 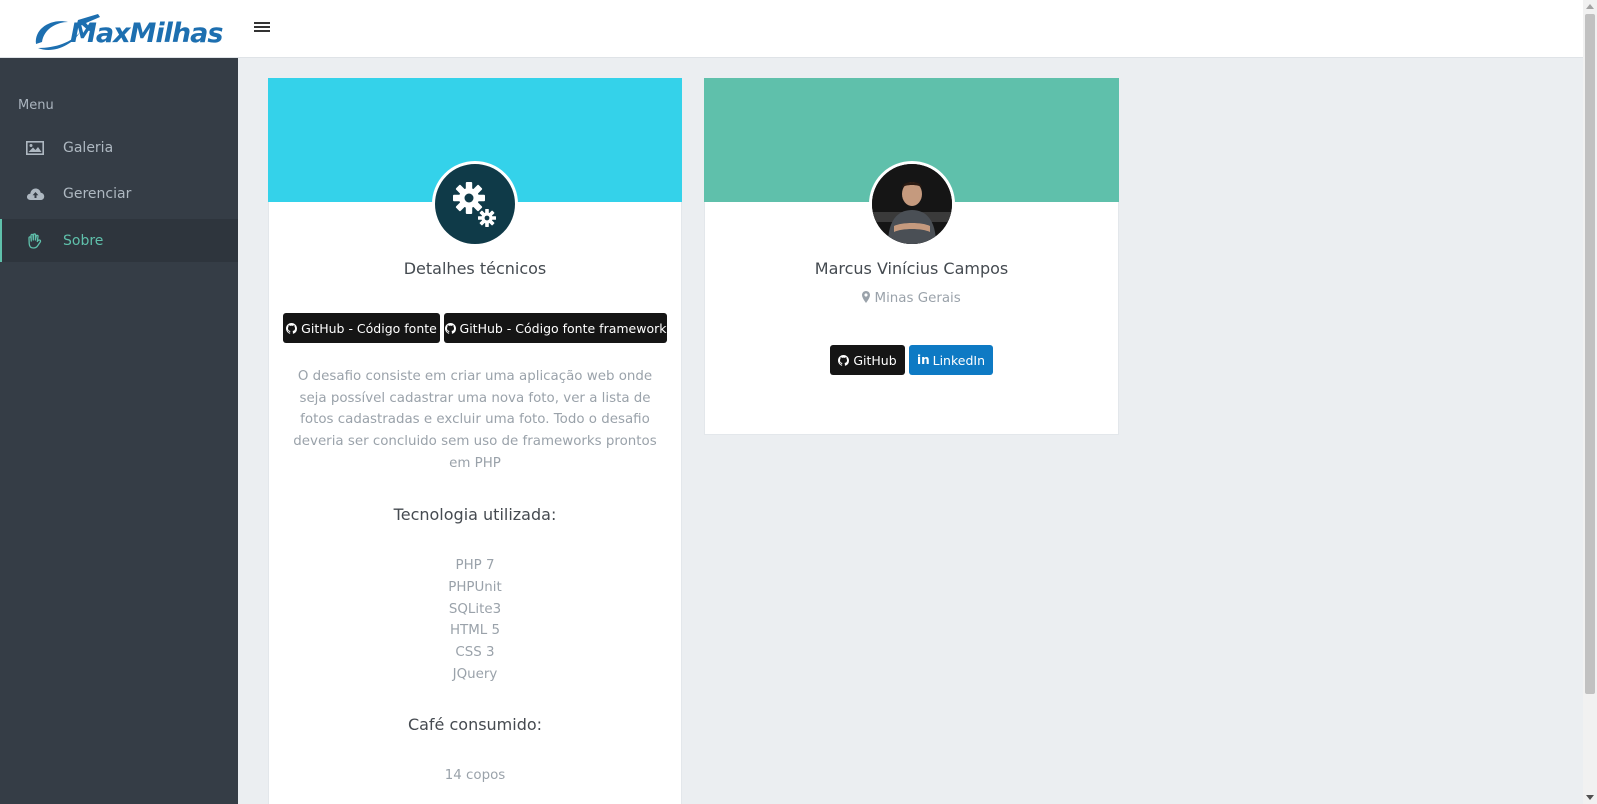 What do you see at coordinates (911, 268) in the screenshot?
I see `profile-name: Marcus Vinícius Campos` at bounding box center [911, 268].